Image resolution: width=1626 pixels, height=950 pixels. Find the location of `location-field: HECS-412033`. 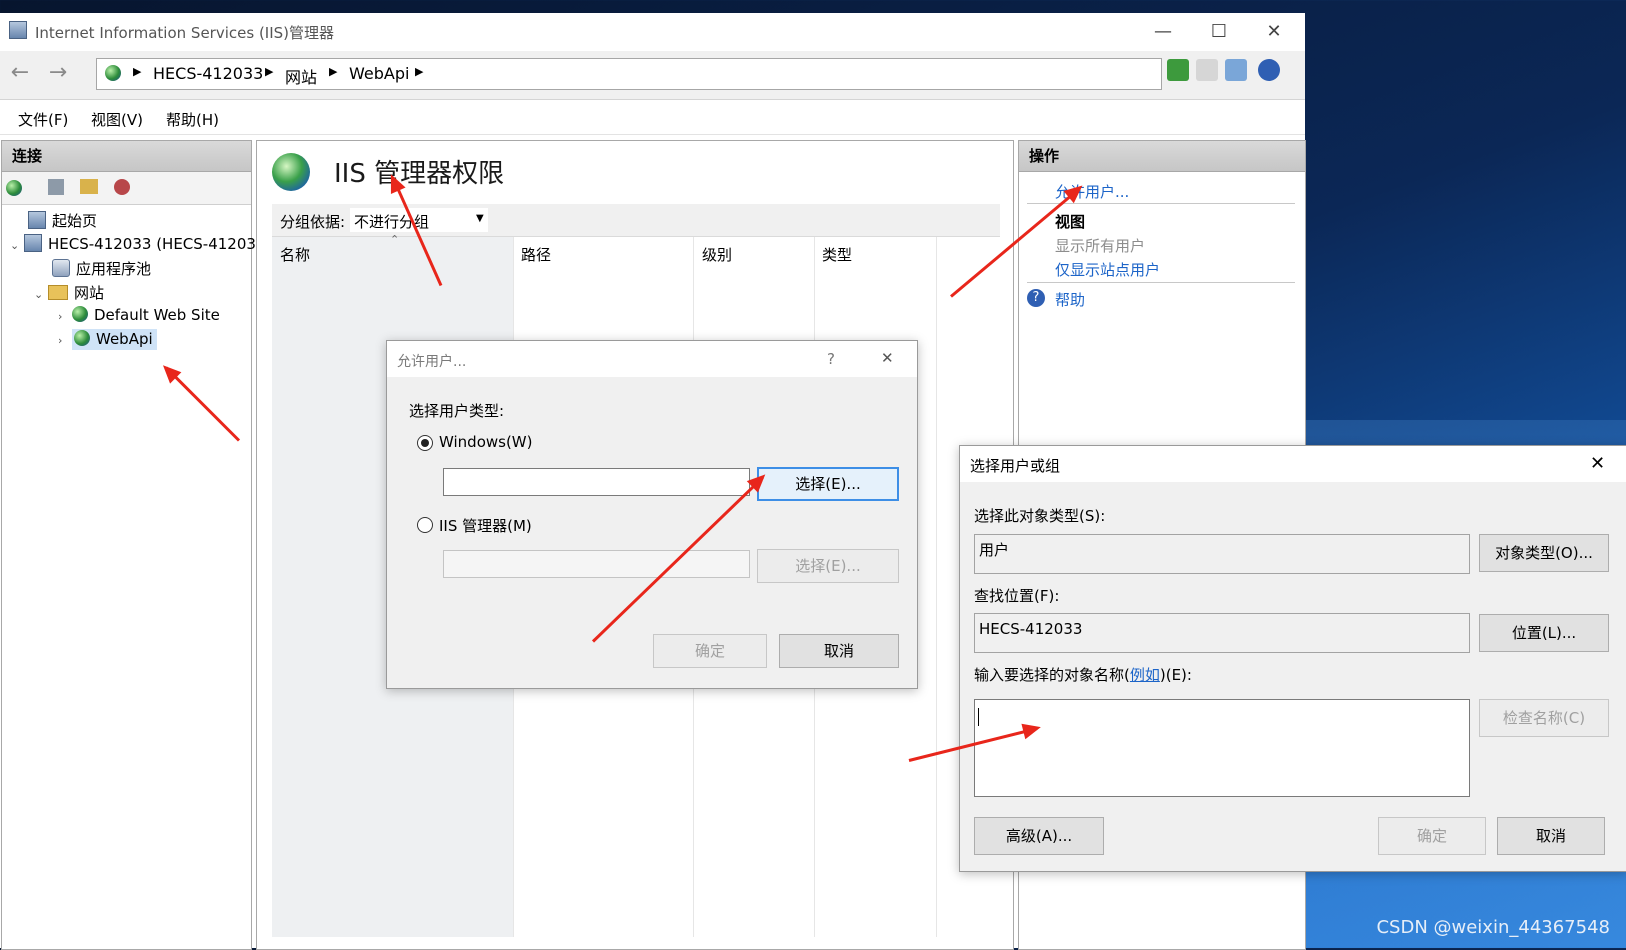

location-field: HECS-412033 is located at coordinates (1222, 633).